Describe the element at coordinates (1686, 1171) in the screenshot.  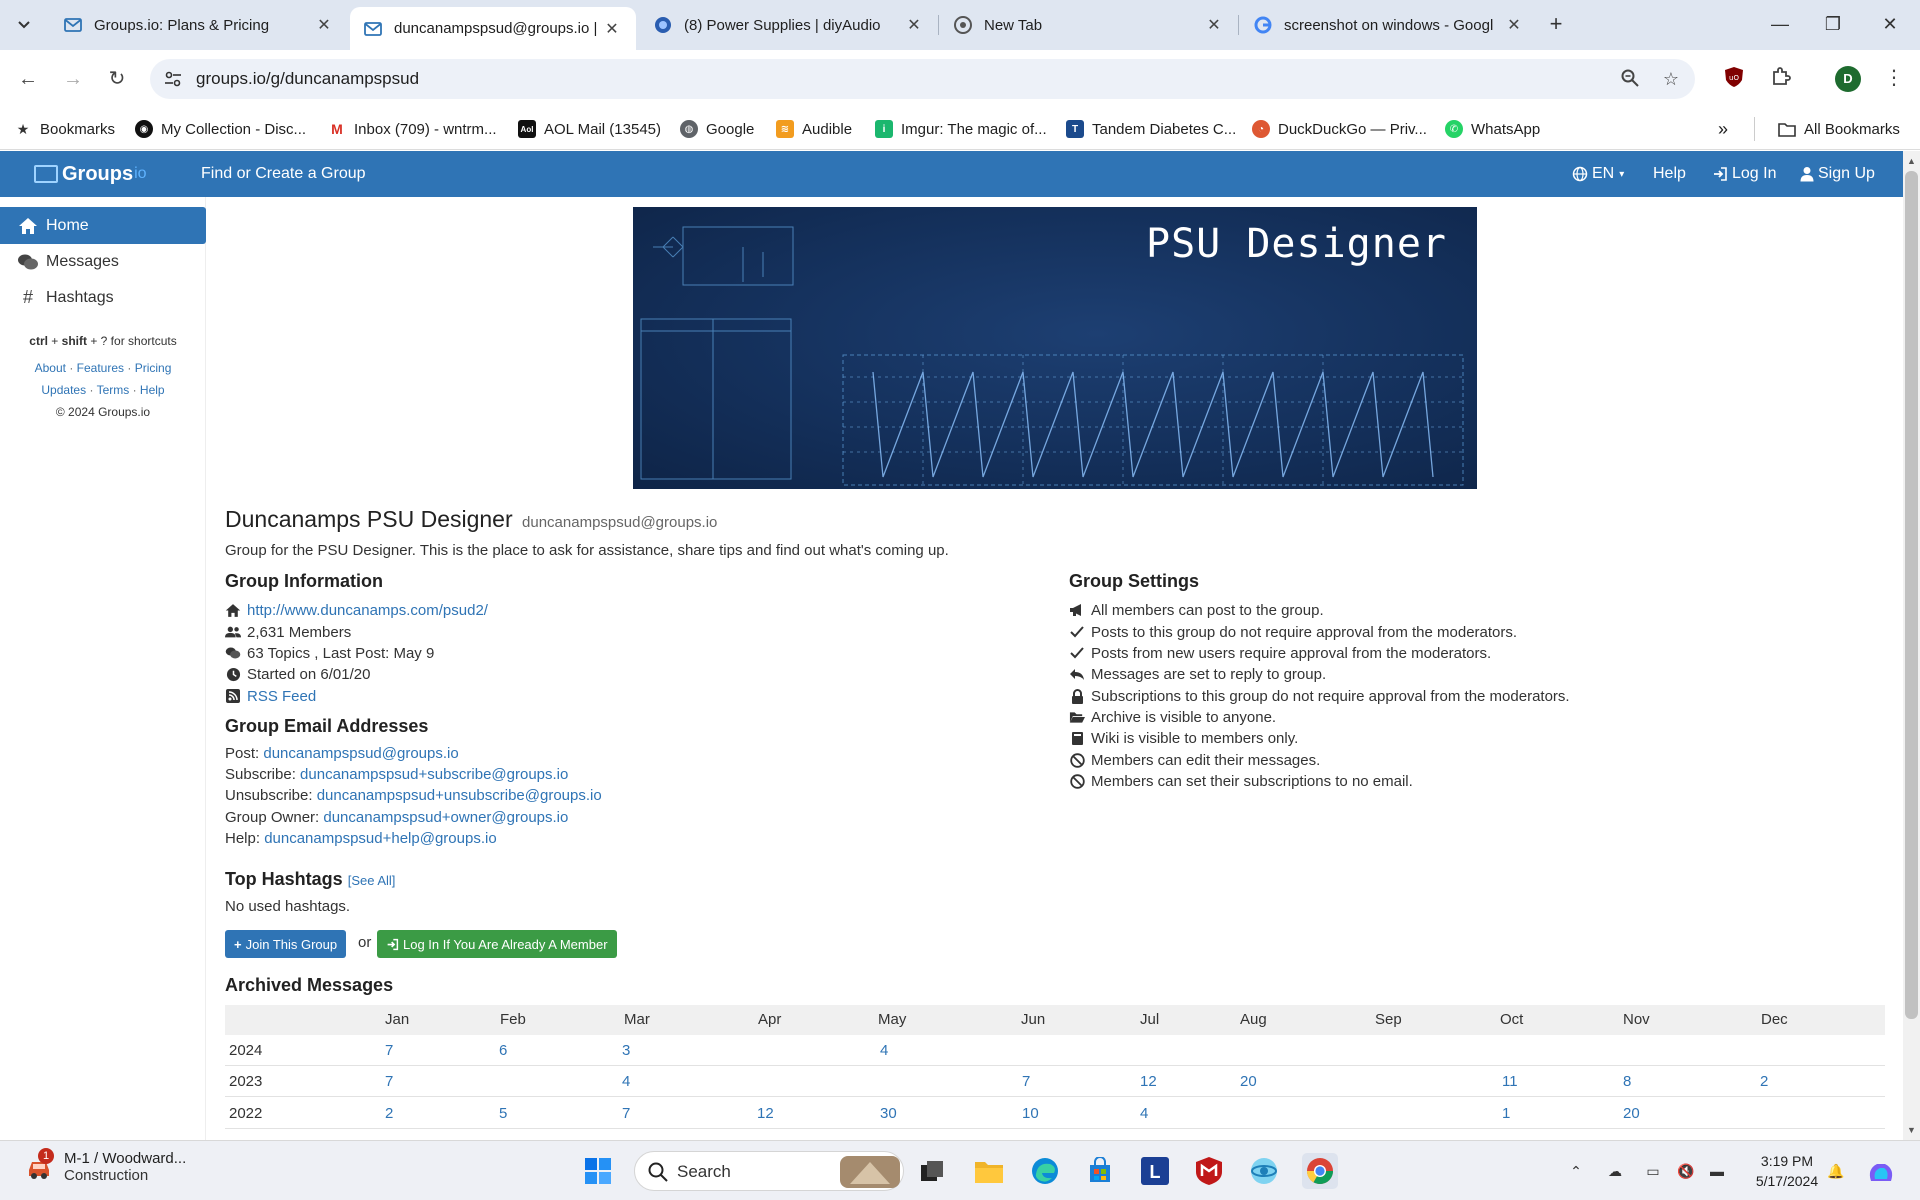
I see `volume-muted-icon: 🔇` at that location.